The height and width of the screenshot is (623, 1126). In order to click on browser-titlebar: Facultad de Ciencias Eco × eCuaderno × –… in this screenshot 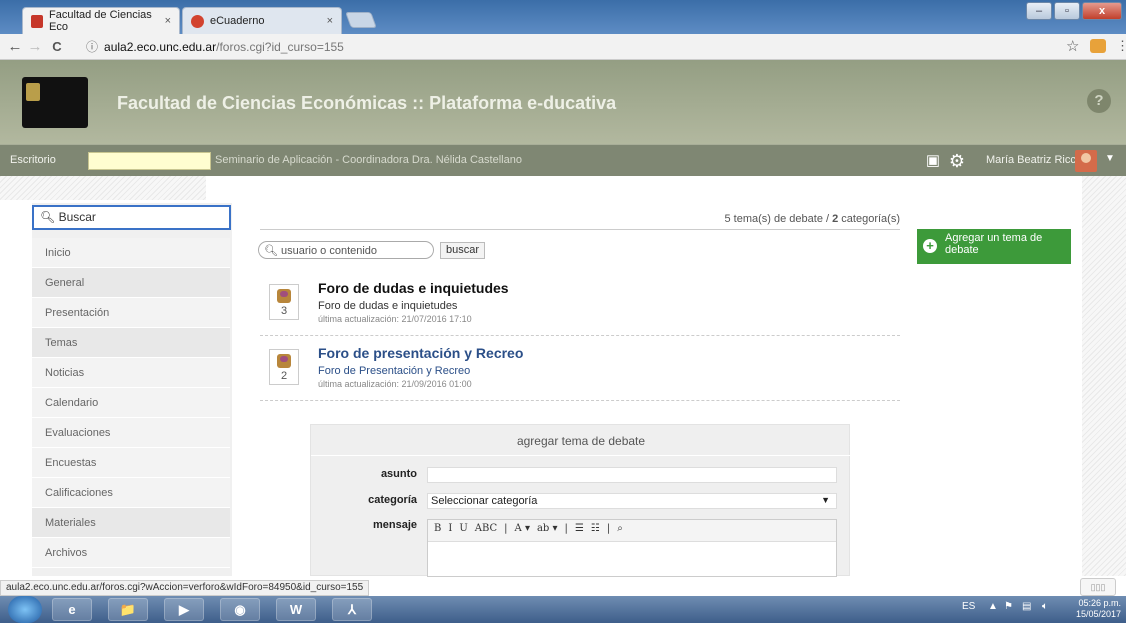, I will do `click(563, 17)`.